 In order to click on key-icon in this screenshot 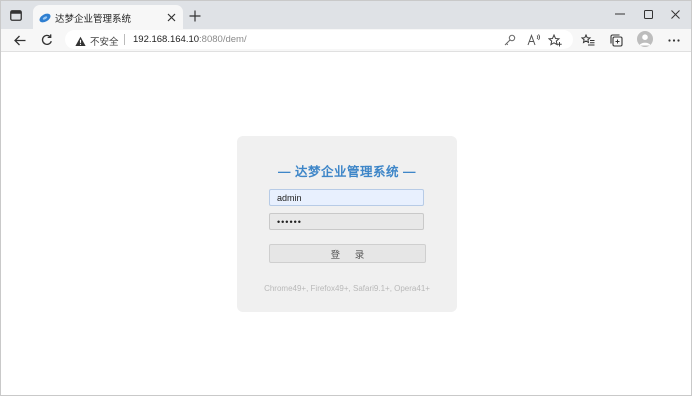, I will do `click(510, 40)`.